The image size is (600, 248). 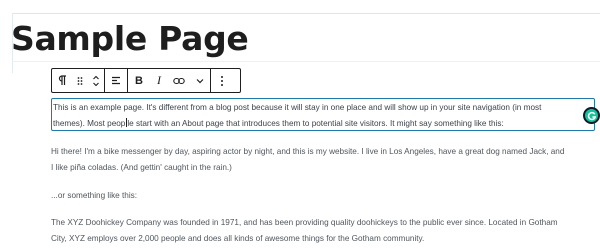 What do you see at coordinates (89, 123) in the screenshot?
I see `text-segment: themes). Most peop` at bounding box center [89, 123].